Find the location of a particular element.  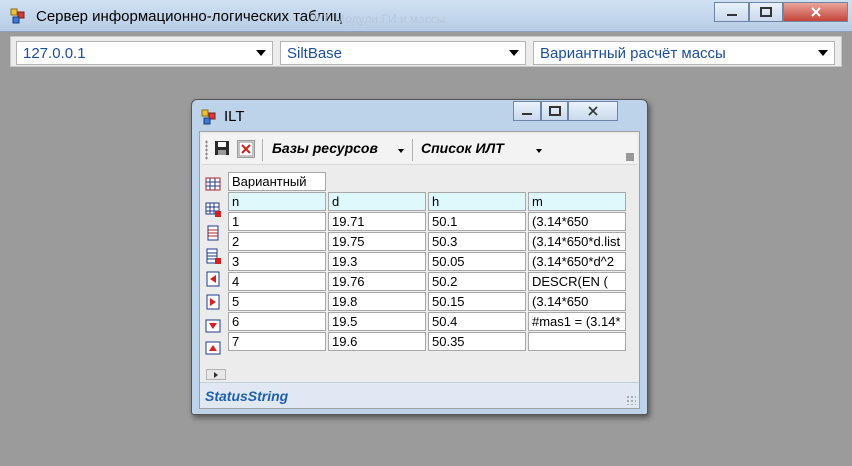

database-select: SiltBase is located at coordinates (403, 53).